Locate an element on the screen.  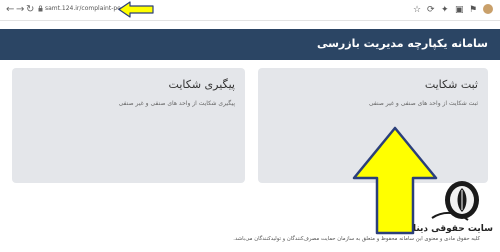
card-title: پیگیری شکایت is located at coordinates (201, 84).